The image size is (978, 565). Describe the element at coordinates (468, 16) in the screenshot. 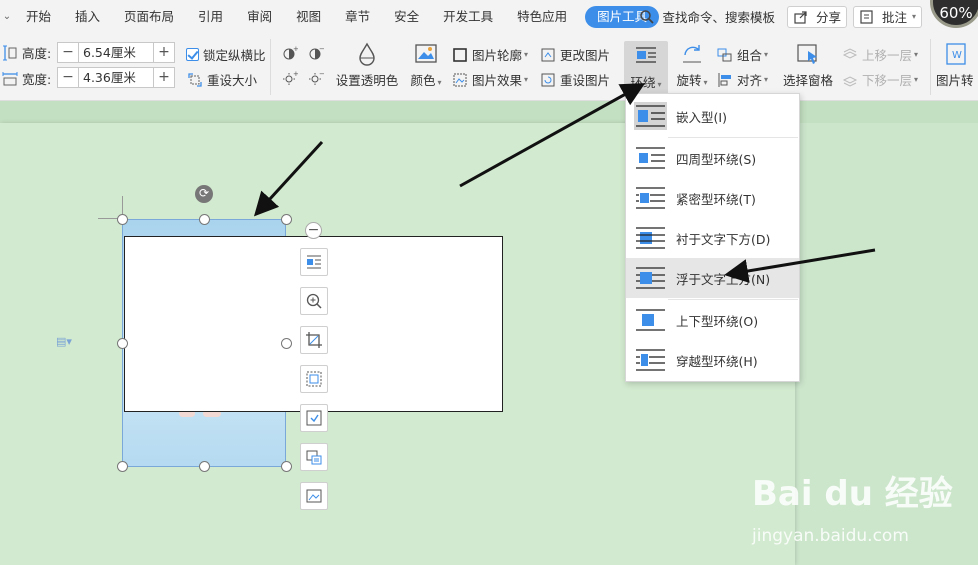

I see `tab-developer: 开发工具` at that location.